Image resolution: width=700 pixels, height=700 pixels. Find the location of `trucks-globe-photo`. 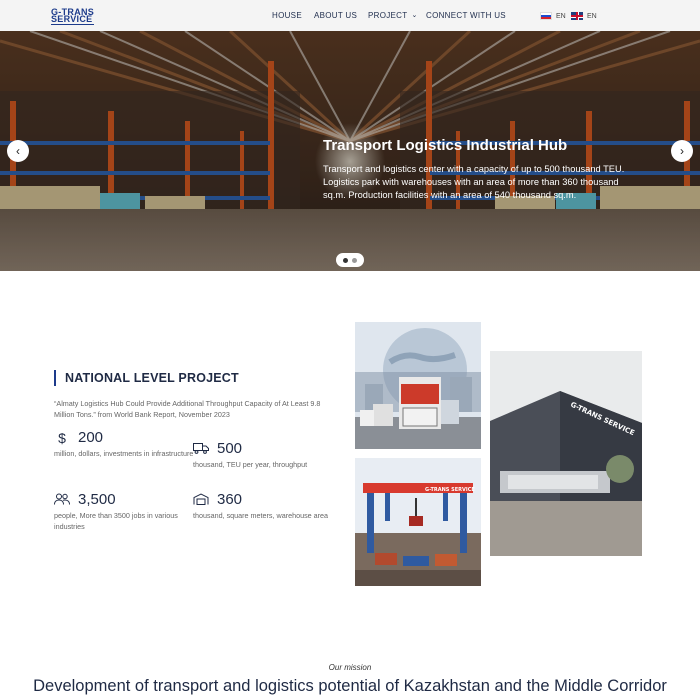

trucks-globe-photo is located at coordinates (418, 385).